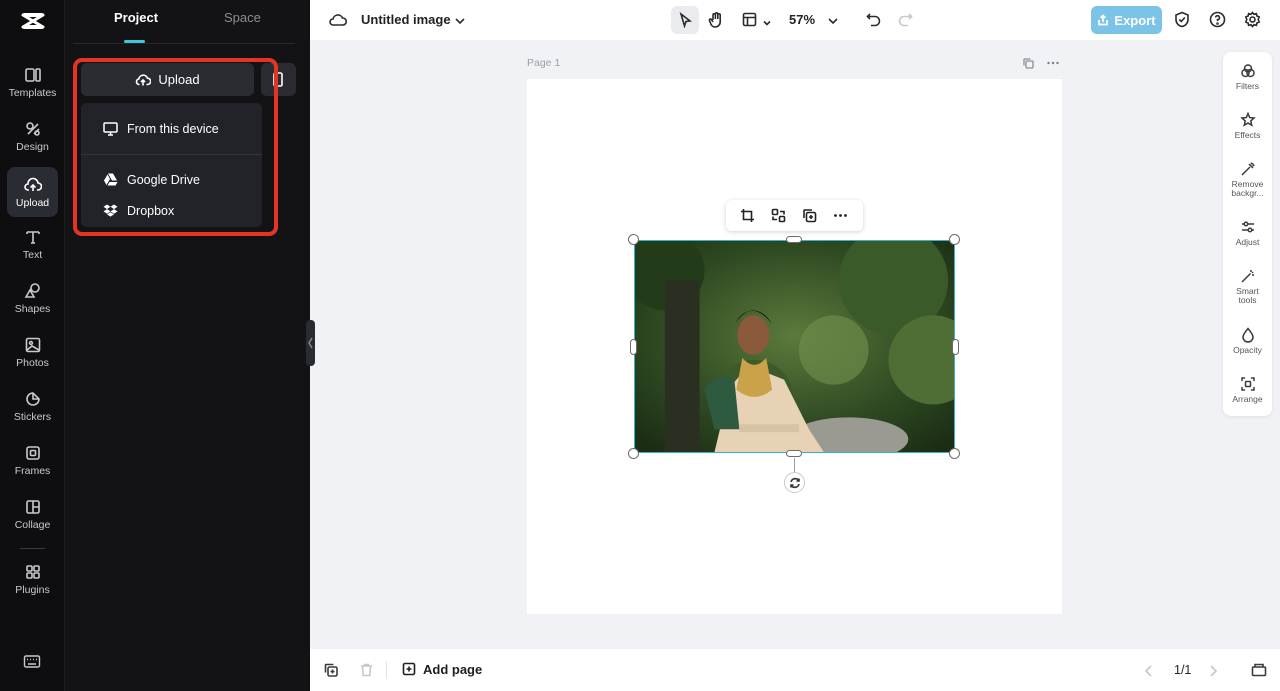 The height and width of the screenshot is (691, 1280). Describe the element at coordinates (1259, 669) in the screenshot. I see `layers-panel-icon` at that location.